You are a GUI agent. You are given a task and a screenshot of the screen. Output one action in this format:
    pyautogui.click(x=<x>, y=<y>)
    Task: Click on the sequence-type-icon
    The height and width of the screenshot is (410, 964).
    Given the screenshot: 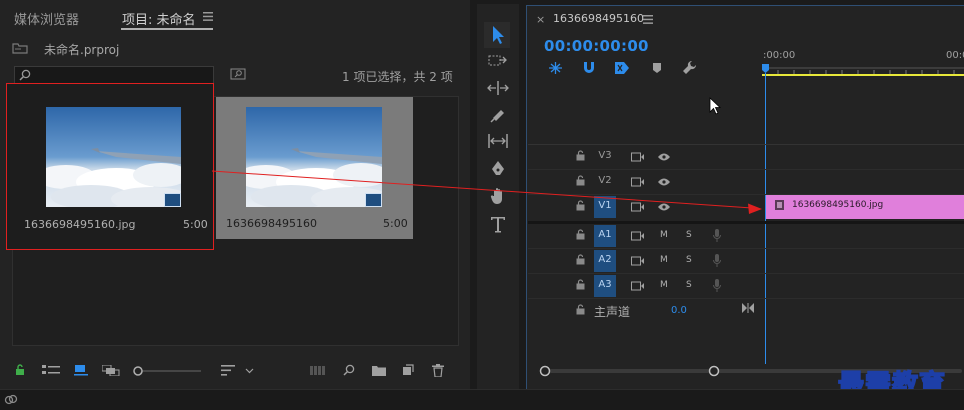 What is the action you would take?
    pyautogui.click(x=373, y=200)
    